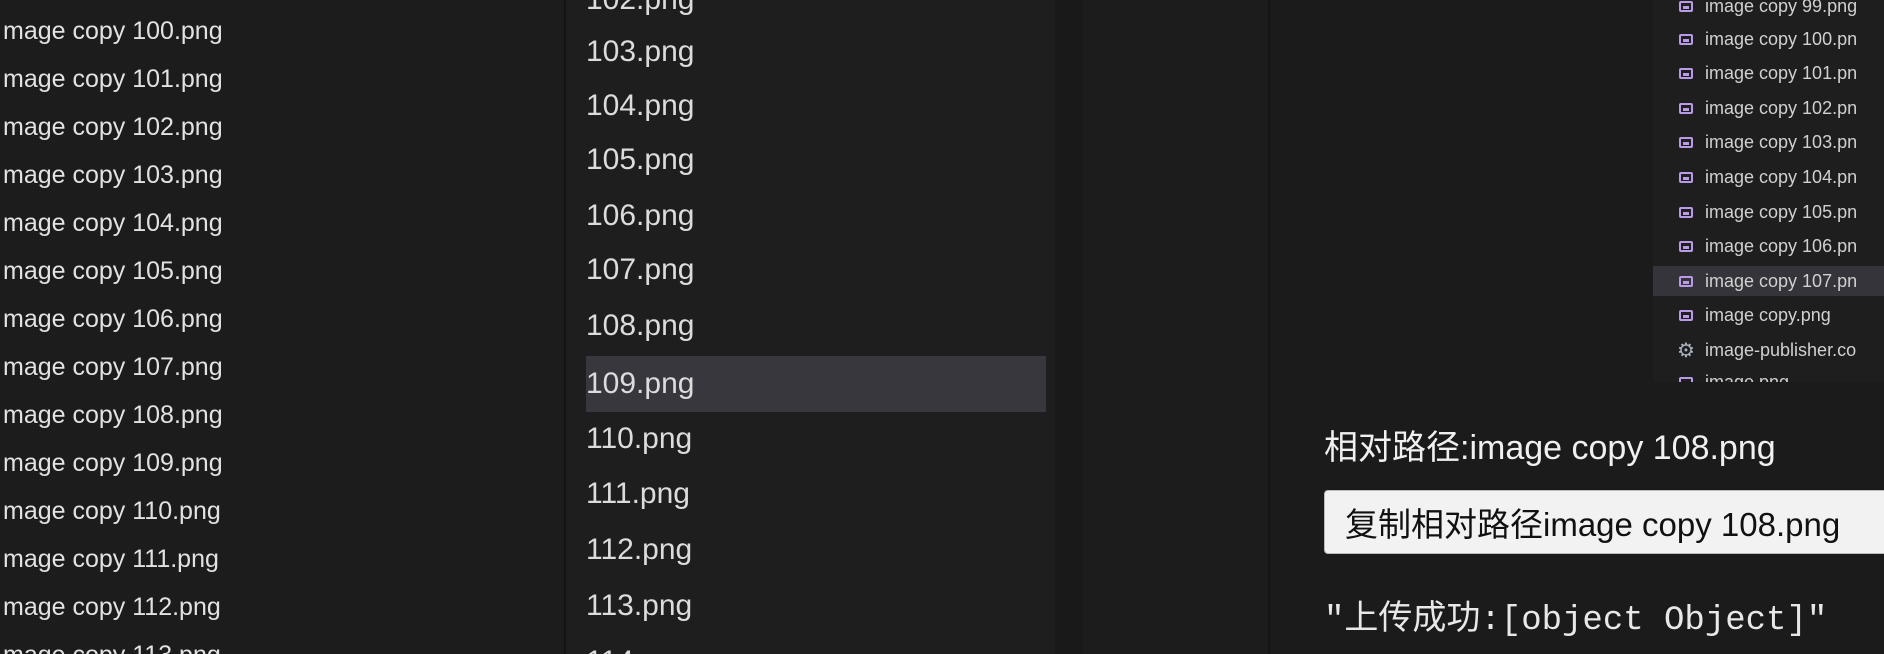 This screenshot has width=1884, height=654. What do you see at coordinates (639, 439) in the screenshot?
I see `list-item: 110.png` at bounding box center [639, 439].